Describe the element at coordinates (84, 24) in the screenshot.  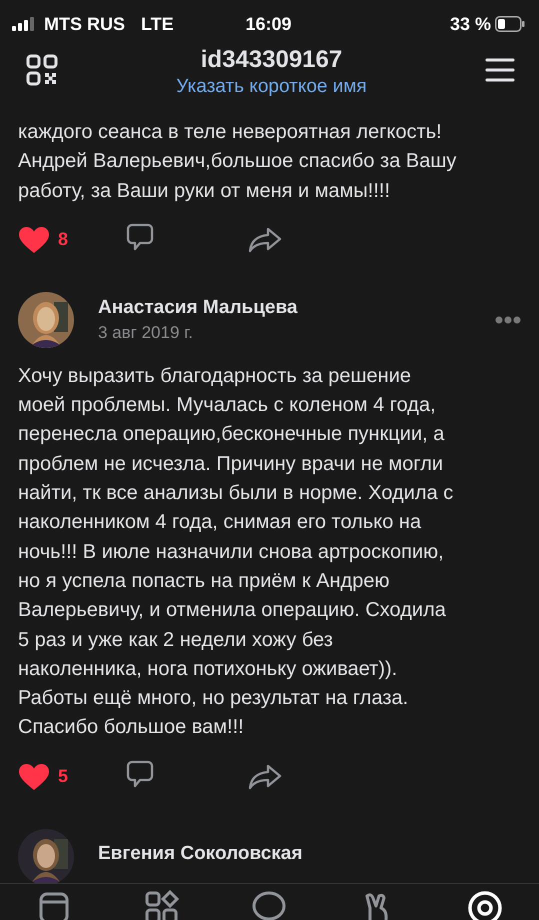
I see `carrier-name: MTS RUS` at that location.